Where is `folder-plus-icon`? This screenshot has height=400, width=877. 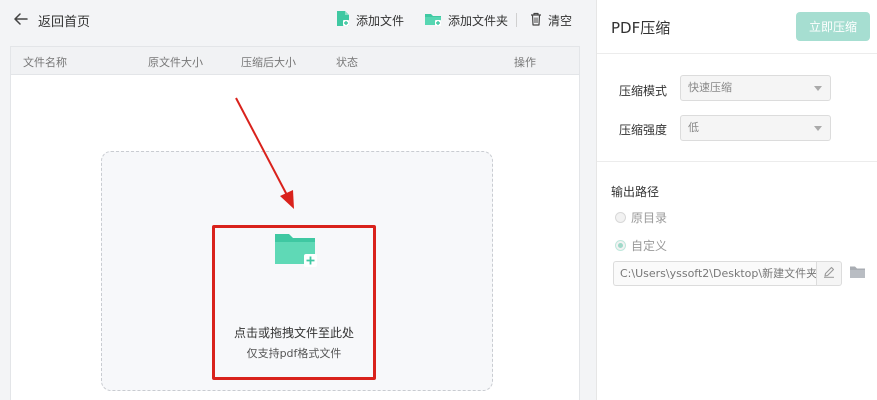
folder-plus-icon is located at coordinates (296, 251).